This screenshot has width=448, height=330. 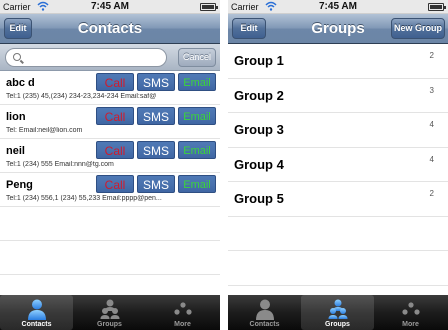 I want to click on group-name: Group 5, so click(x=259, y=198).